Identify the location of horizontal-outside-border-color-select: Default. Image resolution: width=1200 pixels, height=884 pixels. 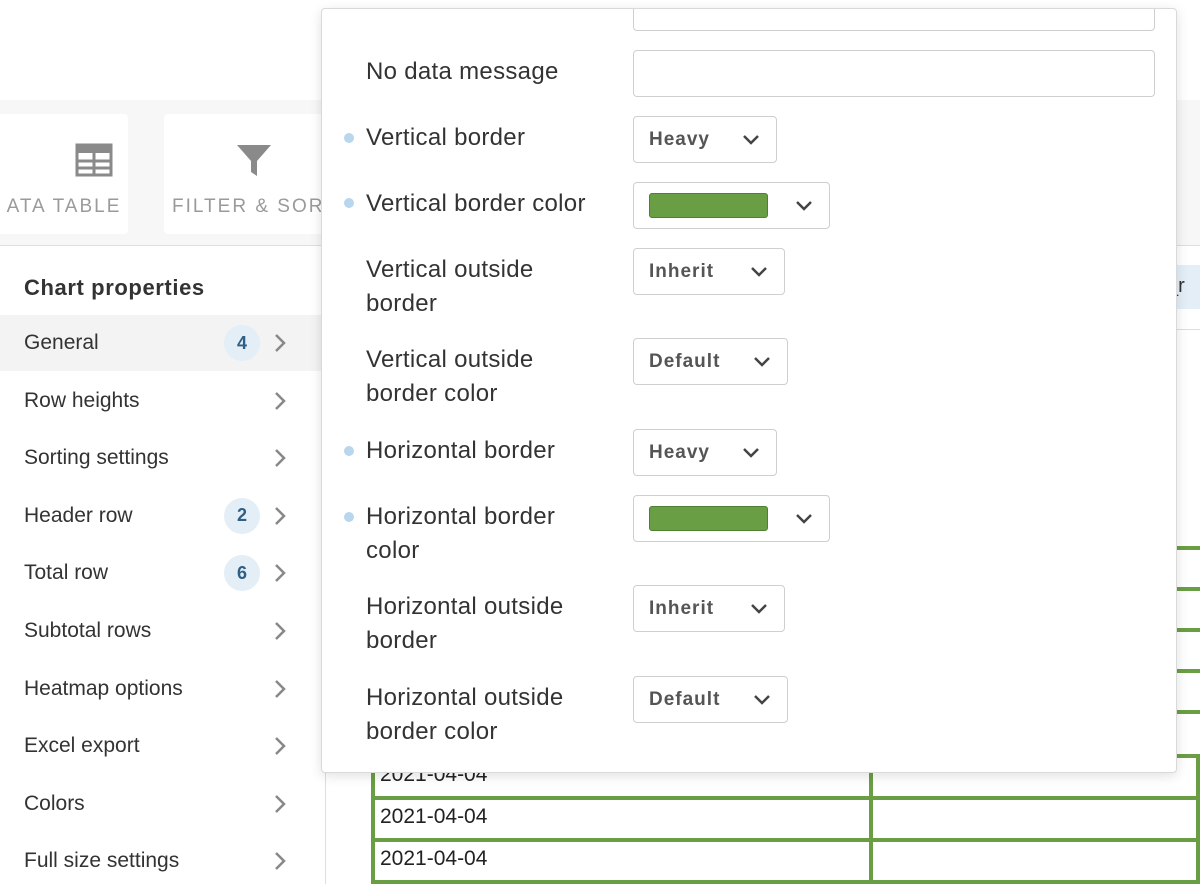
(710, 699).